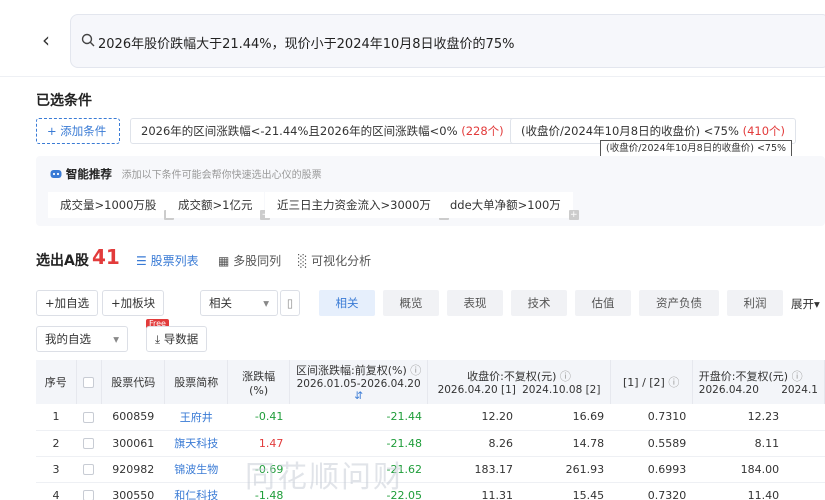  Describe the element at coordinates (325, 477) in the screenshot. I see `watermark: 同花顺问财` at that location.